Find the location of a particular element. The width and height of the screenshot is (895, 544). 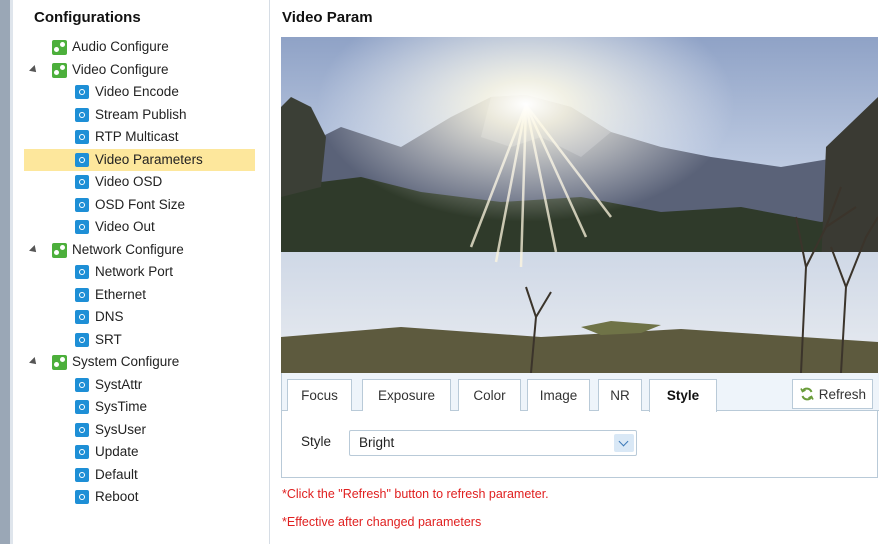

sidebar-item-label: Video Parameters is located at coordinates (149, 159).